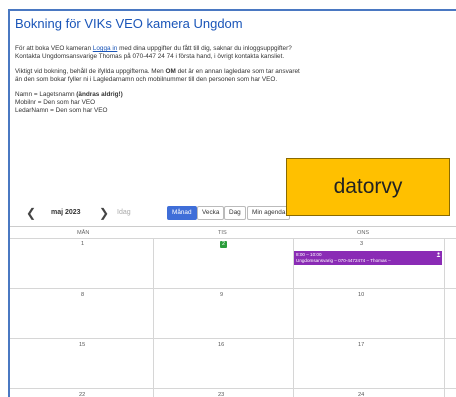 Image resolution: width=456 pixels, height=397 pixels. I want to click on intro-bold: OM, so click(170, 71).